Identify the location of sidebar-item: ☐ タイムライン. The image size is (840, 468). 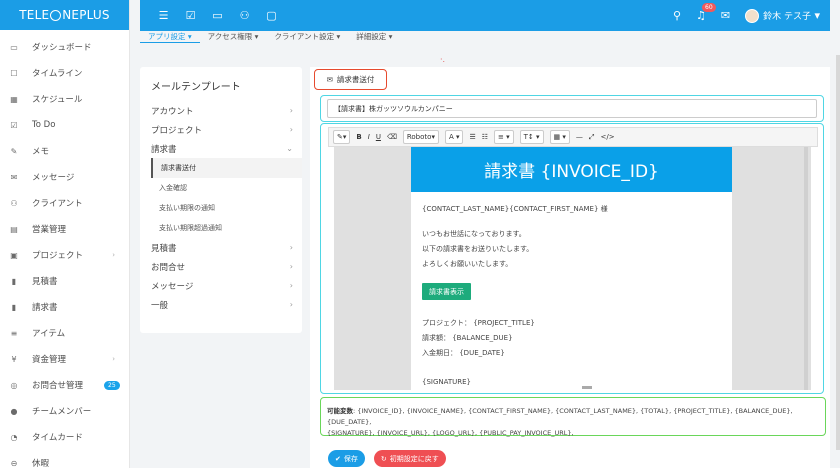
(64, 73).